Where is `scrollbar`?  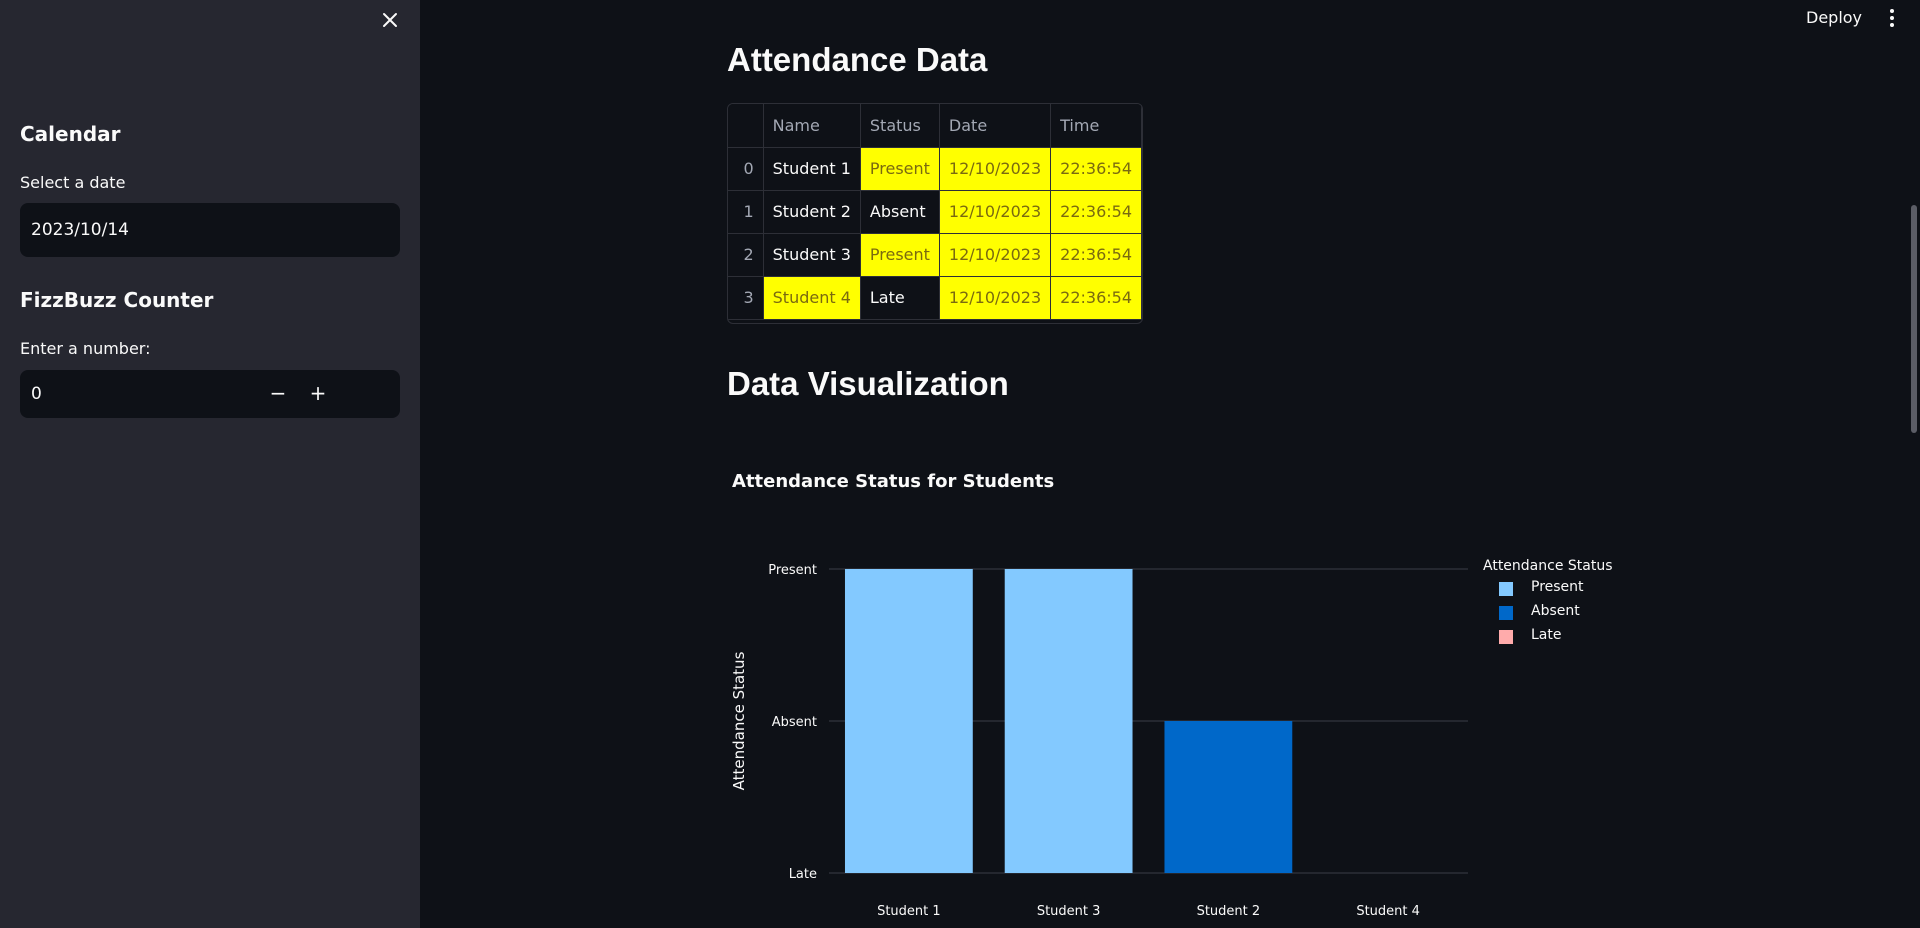
scrollbar is located at coordinates (1914, 319).